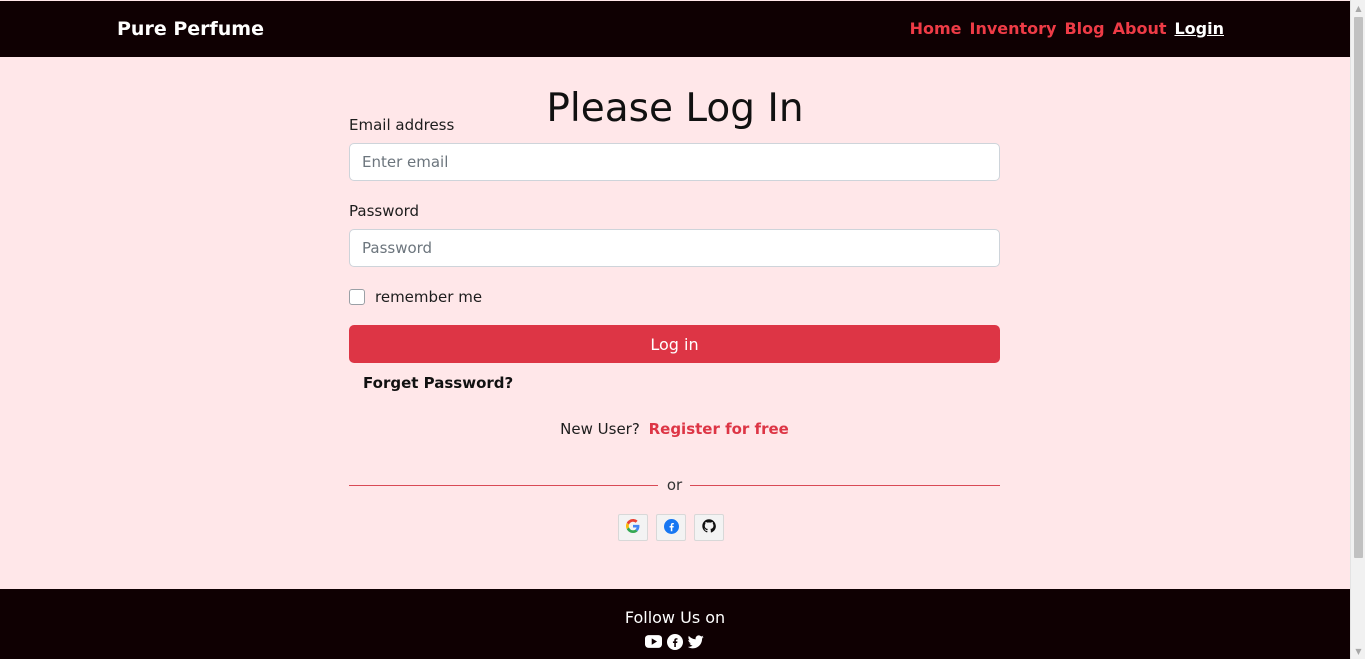 The image size is (1365, 659). Describe the element at coordinates (674, 344) in the screenshot. I see `login-button: Log in` at that location.